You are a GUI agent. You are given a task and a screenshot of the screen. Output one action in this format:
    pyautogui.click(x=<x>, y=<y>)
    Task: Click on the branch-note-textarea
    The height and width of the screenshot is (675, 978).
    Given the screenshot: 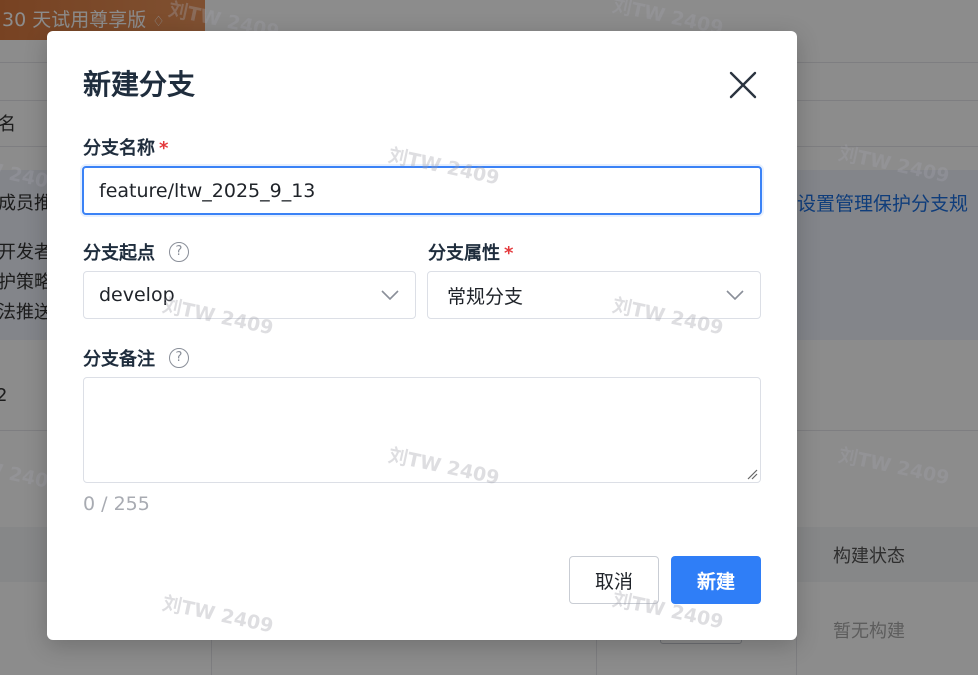 What is the action you would take?
    pyautogui.click(x=422, y=430)
    